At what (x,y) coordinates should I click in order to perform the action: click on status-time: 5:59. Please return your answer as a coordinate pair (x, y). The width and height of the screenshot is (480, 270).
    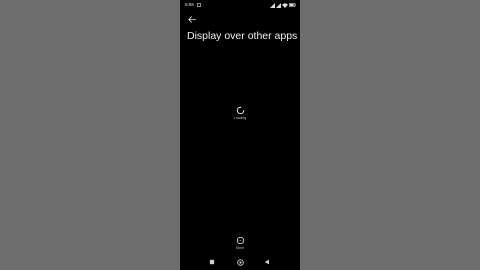
    Looking at the image, I should click on (189, 4).